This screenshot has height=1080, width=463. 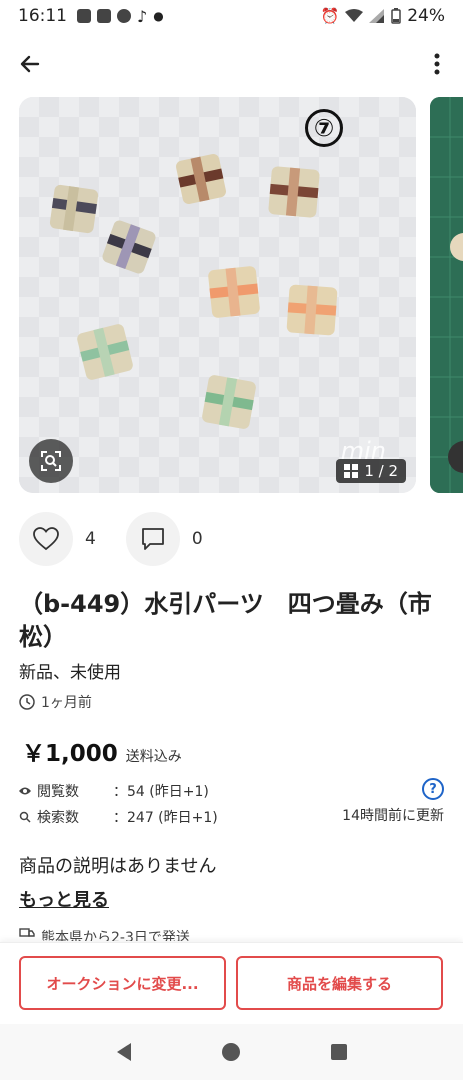 I want to click on system-back-button, so click(x=124, y=1052).